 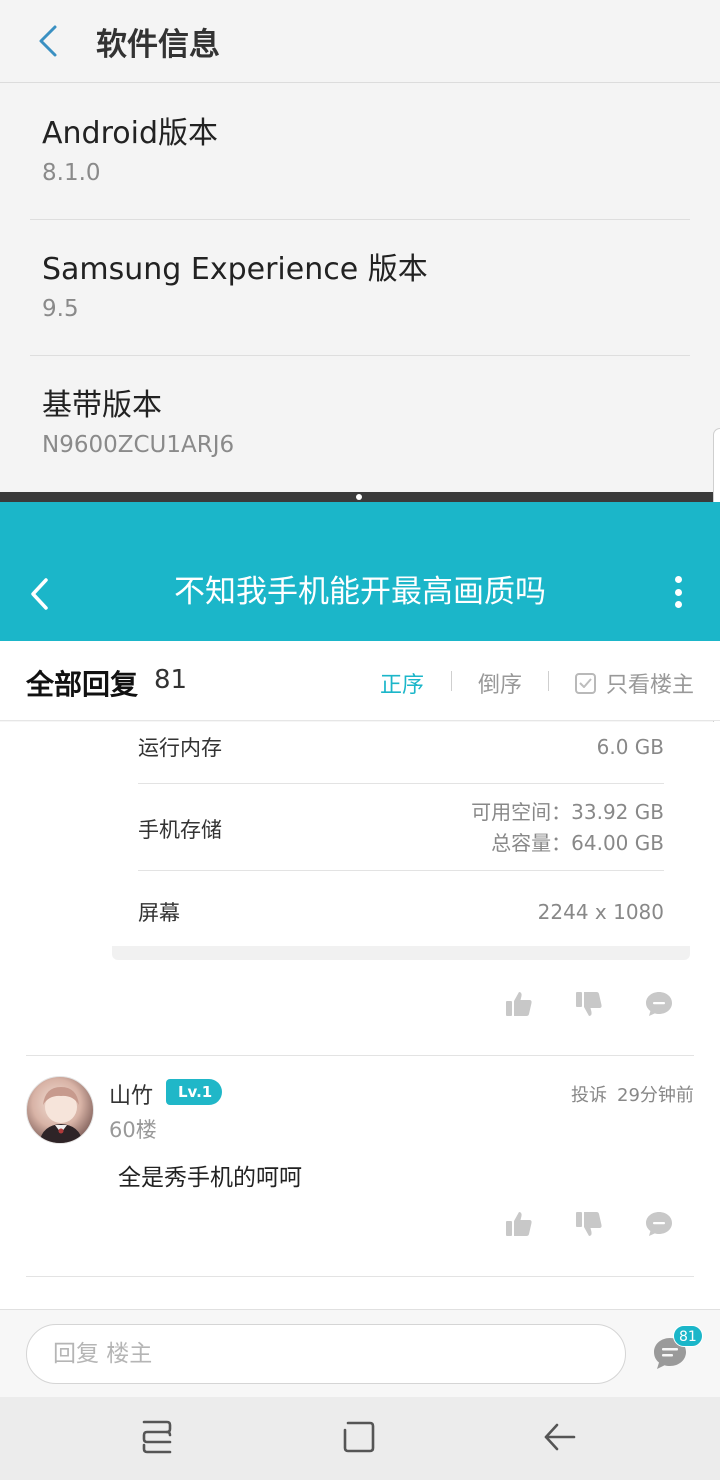 I want to click on item-label: 基带版本, so click(x=102, y=405).